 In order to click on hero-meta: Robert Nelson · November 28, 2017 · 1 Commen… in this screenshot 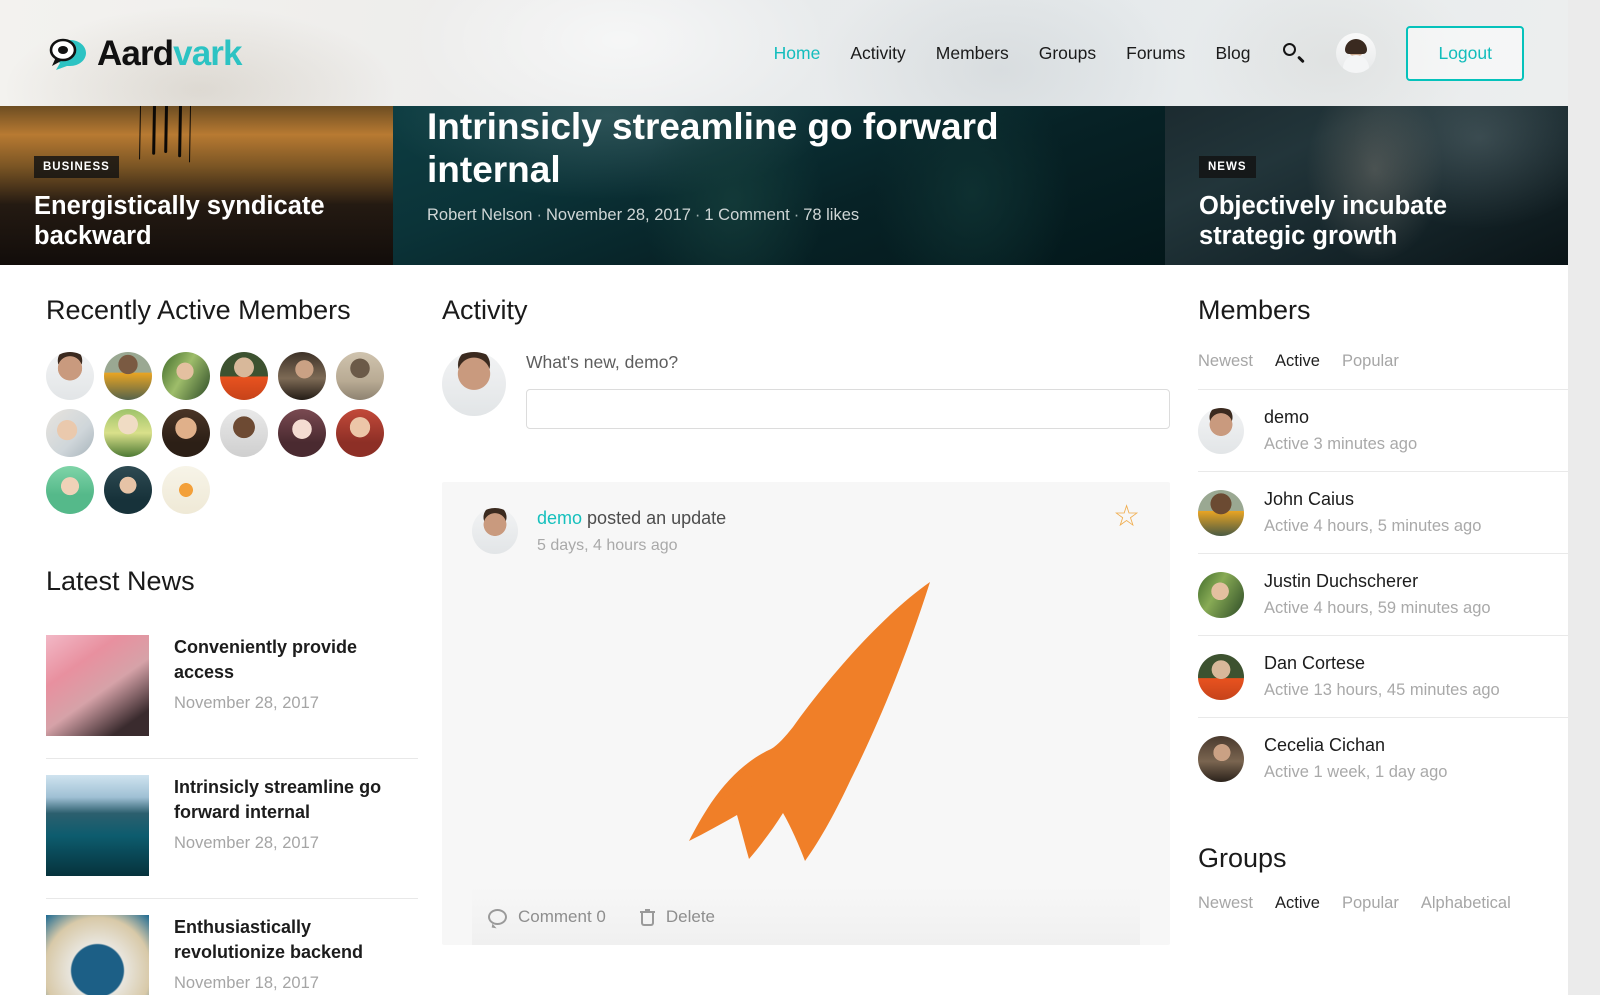, I will do `click(643, 214)`.